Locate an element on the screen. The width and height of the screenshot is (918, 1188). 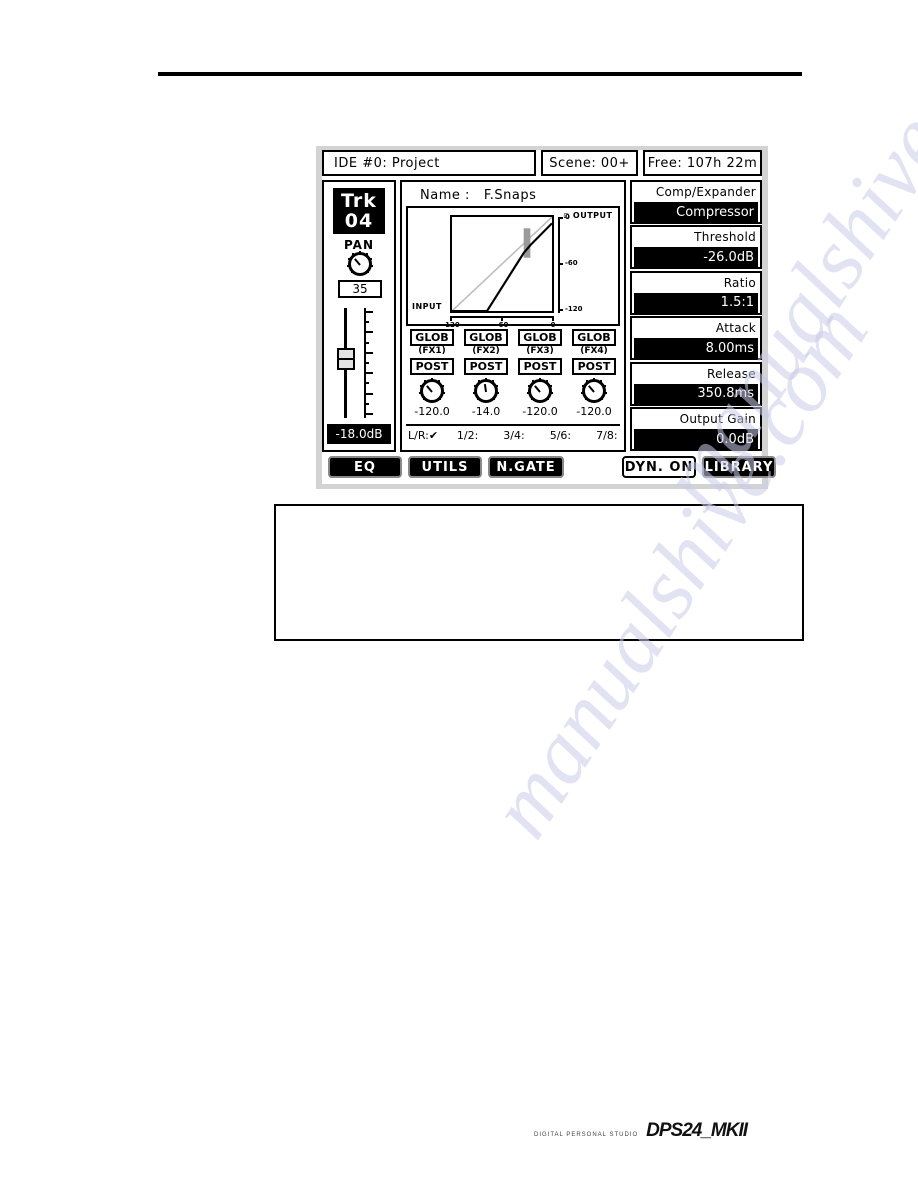
output-axis-spine is located at coordinates (559, 265).